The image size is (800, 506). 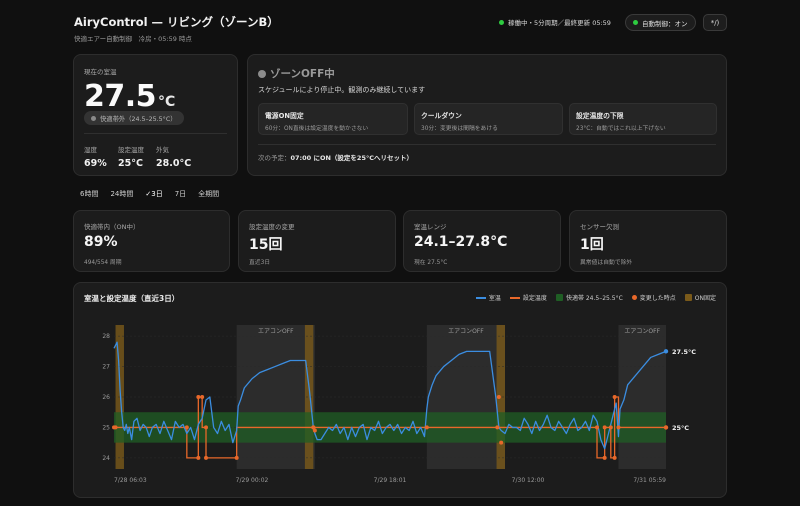 What do you see at coordinates (100, 72) in the screenshot?
I see `current-temp-label: 現在の室温` at bounding box center [100, 72].